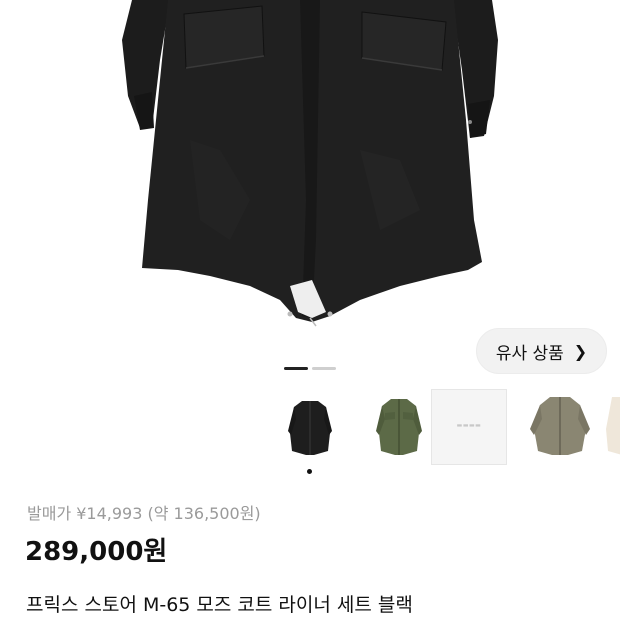 The width and height of the screenshot is (620, 620). I want to click on thumbnail-strip: ▬▬▬▬, so click(446, 433).